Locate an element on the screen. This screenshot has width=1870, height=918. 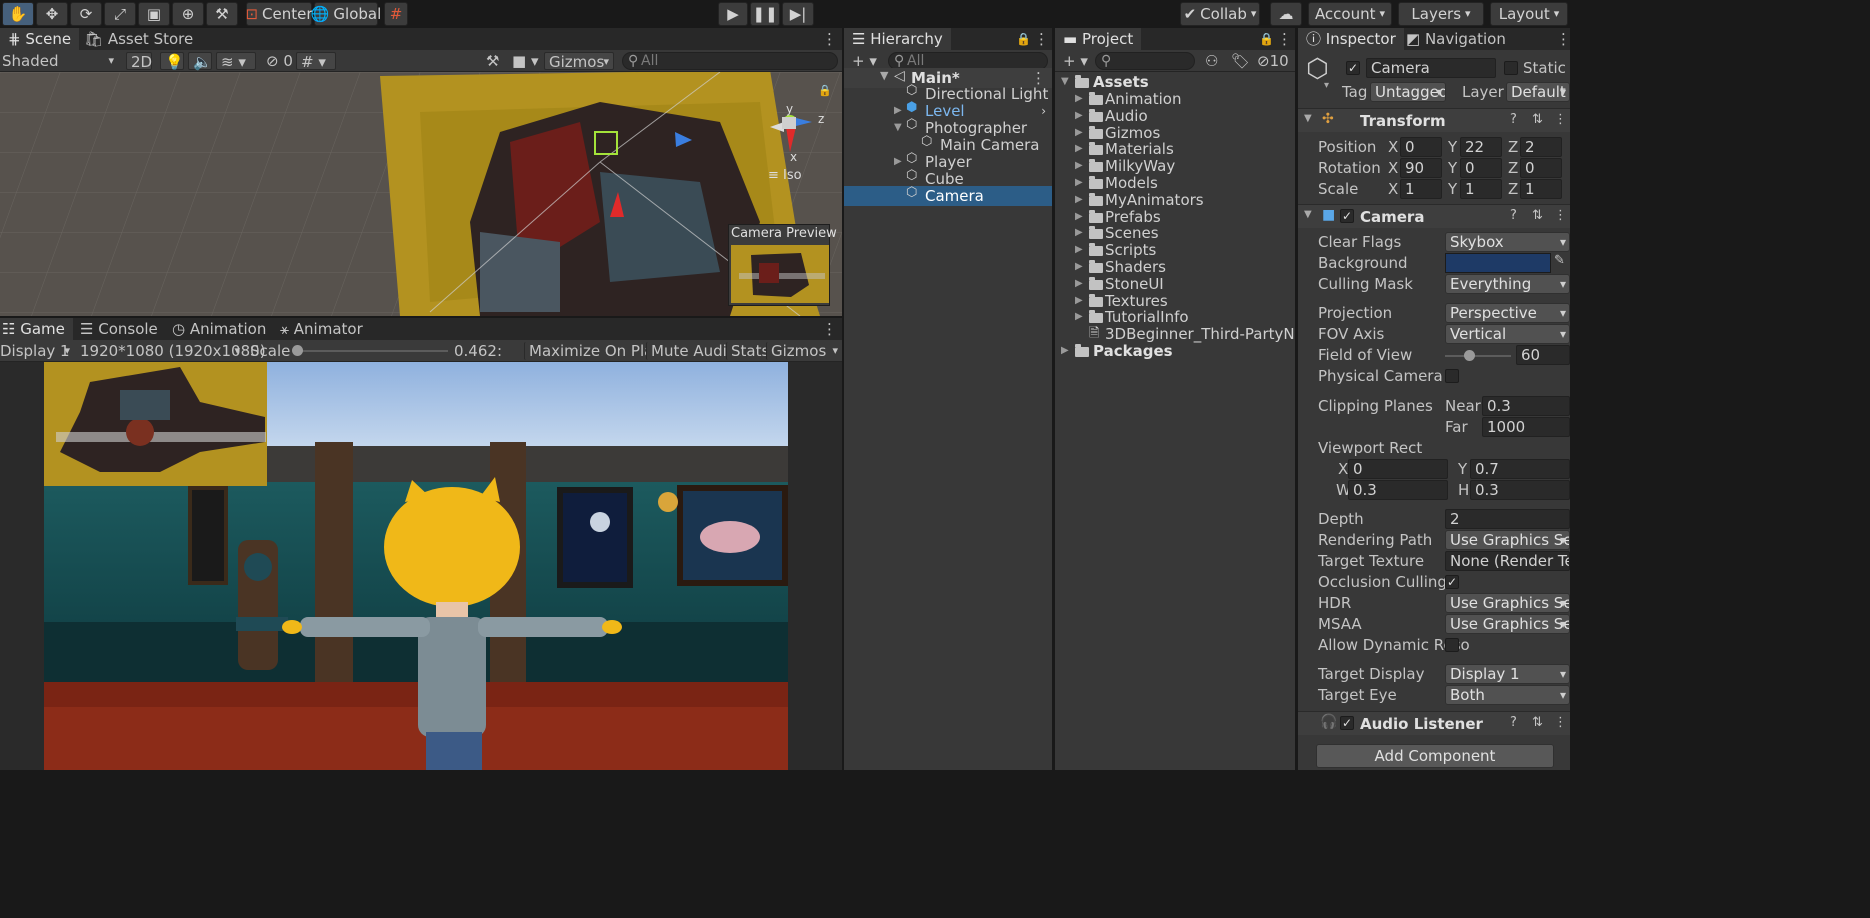
game-menu-icon: ⋮ is located at coordinates (829, 329).